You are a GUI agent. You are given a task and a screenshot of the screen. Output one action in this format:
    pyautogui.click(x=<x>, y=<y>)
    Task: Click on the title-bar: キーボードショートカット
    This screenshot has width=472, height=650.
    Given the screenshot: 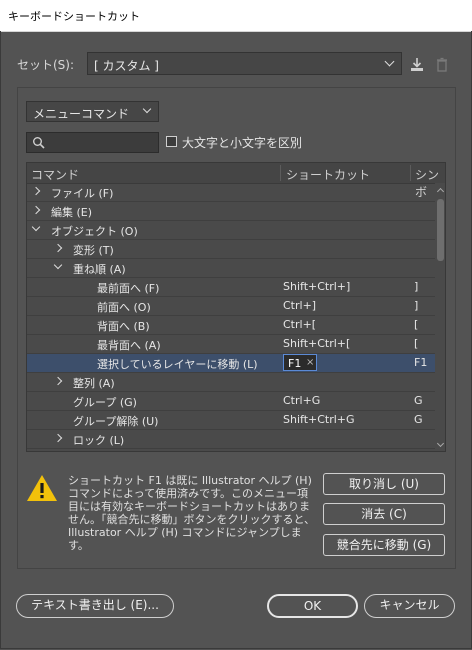 What is the action you would take?
    pyautogui.click(x=236, y=16)
    